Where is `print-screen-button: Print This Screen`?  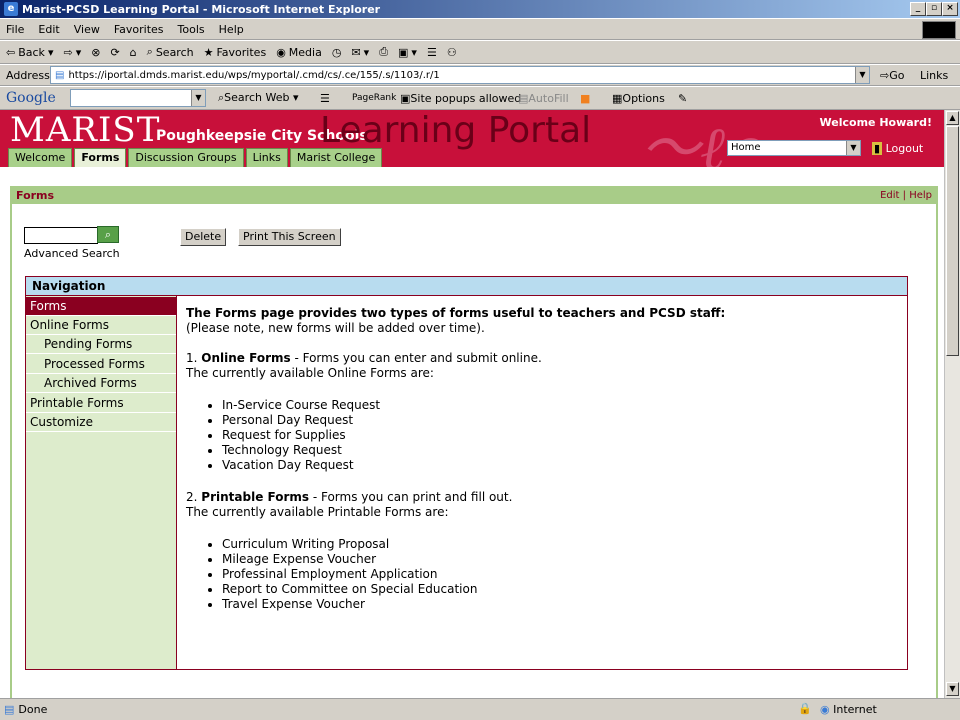 print-screen-button: Print This Screen is located at coordinates (289, 237).